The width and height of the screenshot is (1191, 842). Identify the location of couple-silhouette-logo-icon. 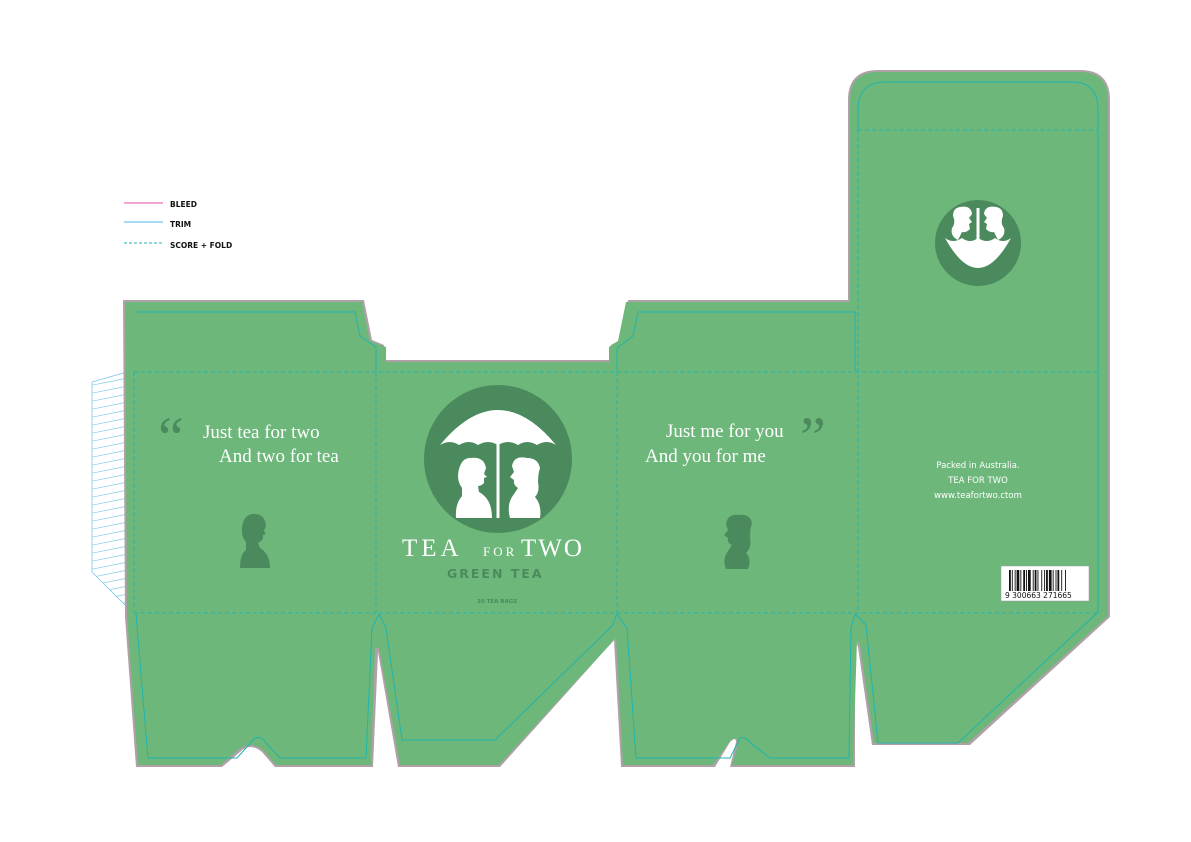
(978, 243).